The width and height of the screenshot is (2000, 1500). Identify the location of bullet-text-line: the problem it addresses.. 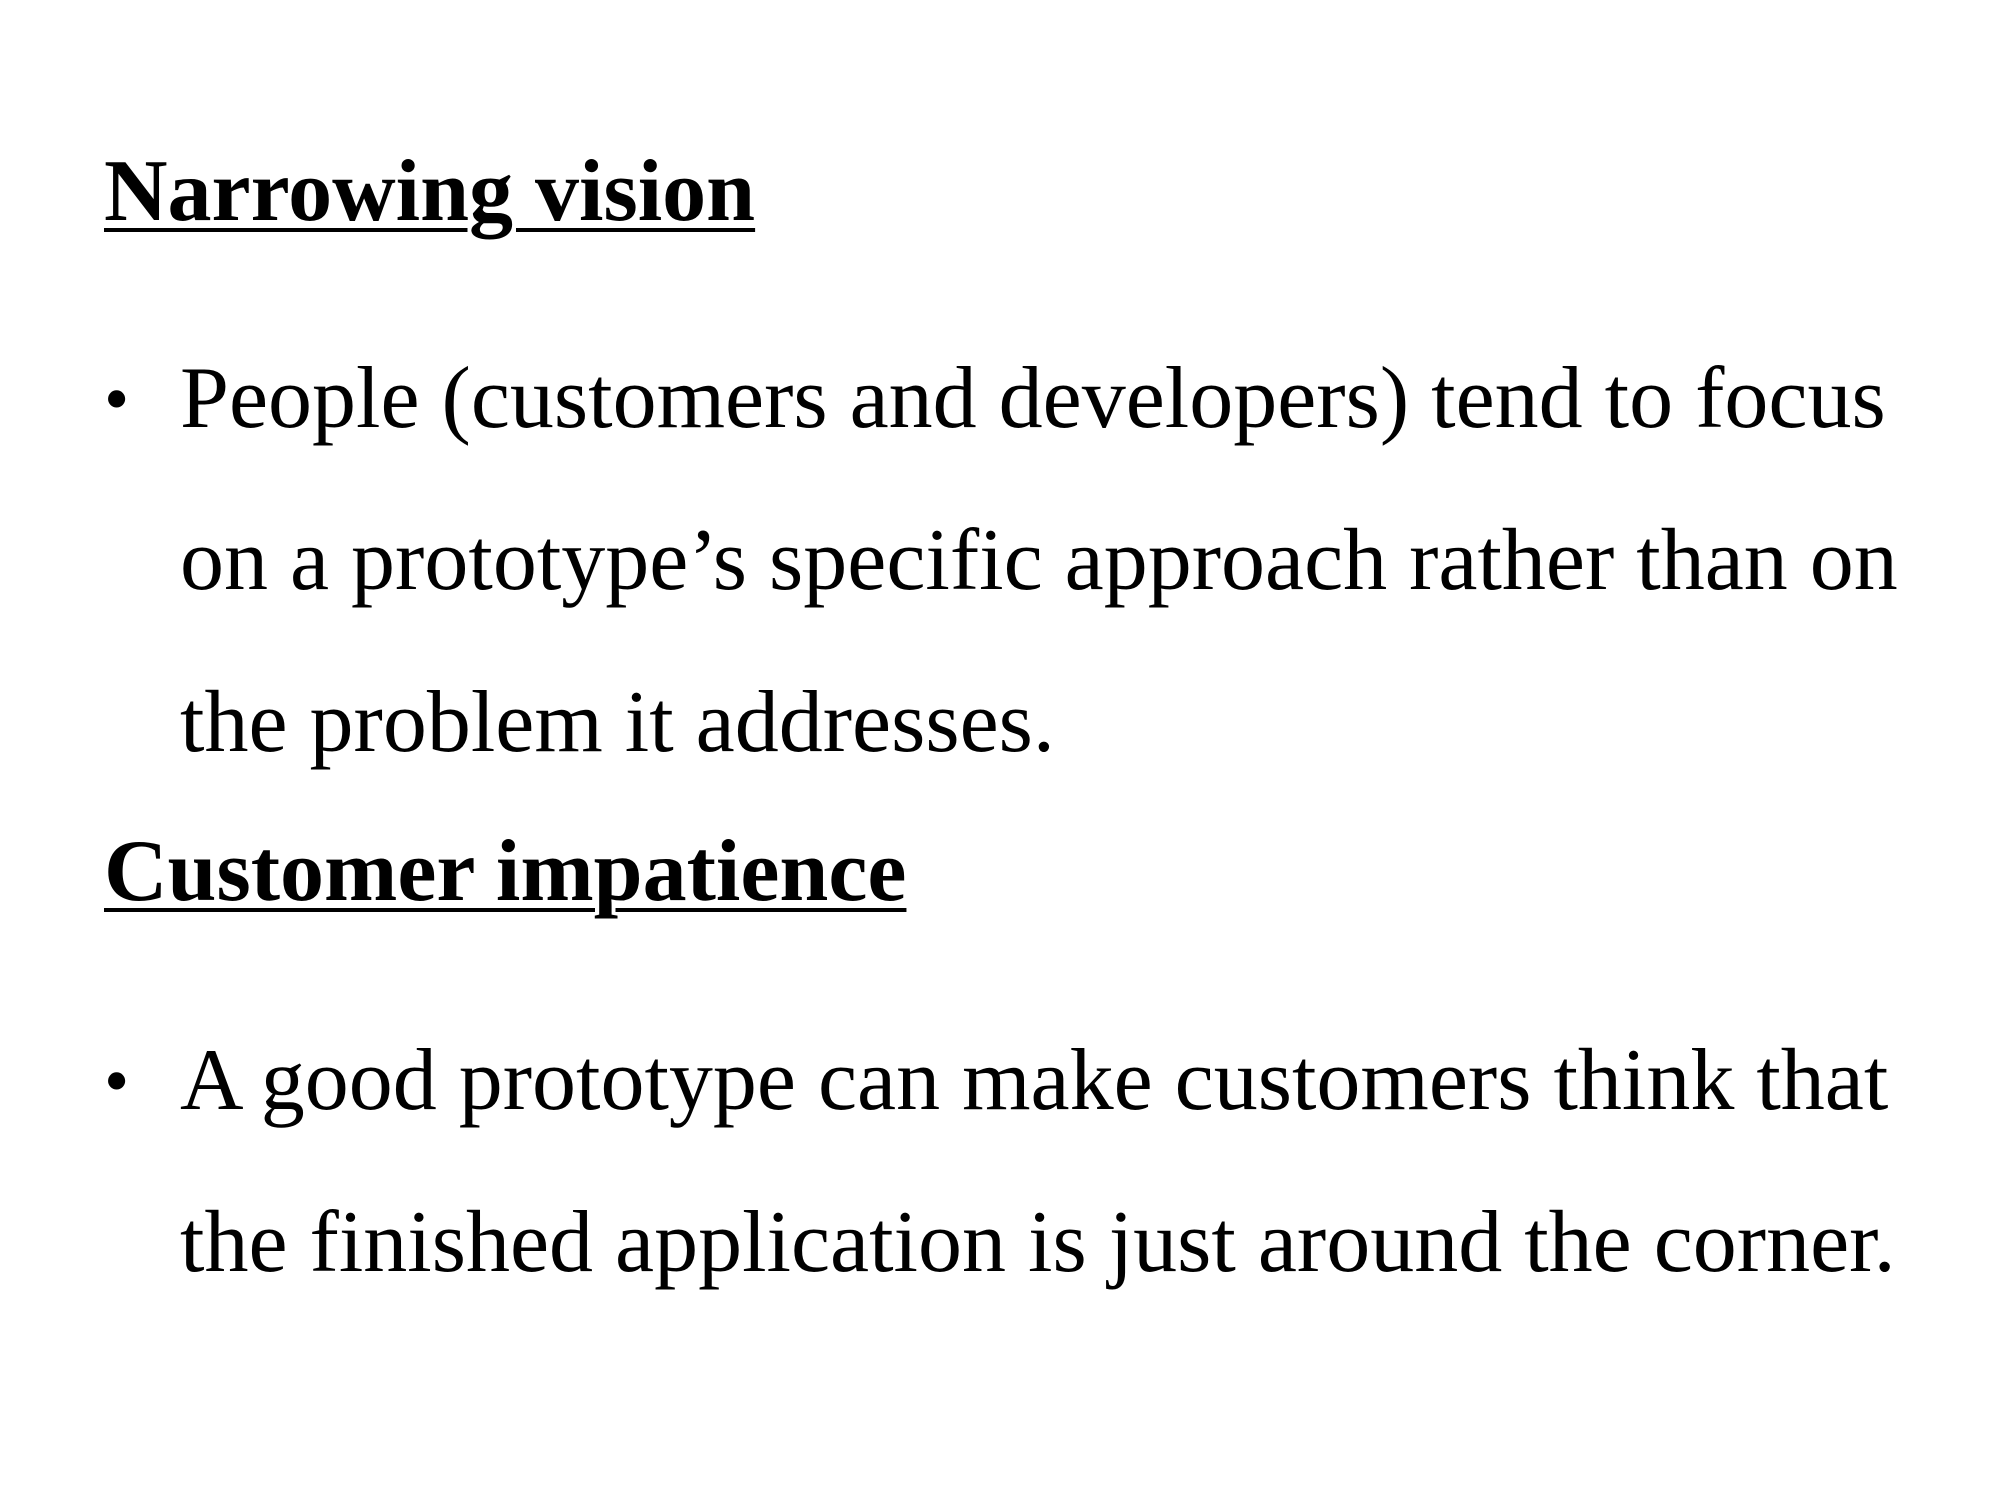
(617, 722).